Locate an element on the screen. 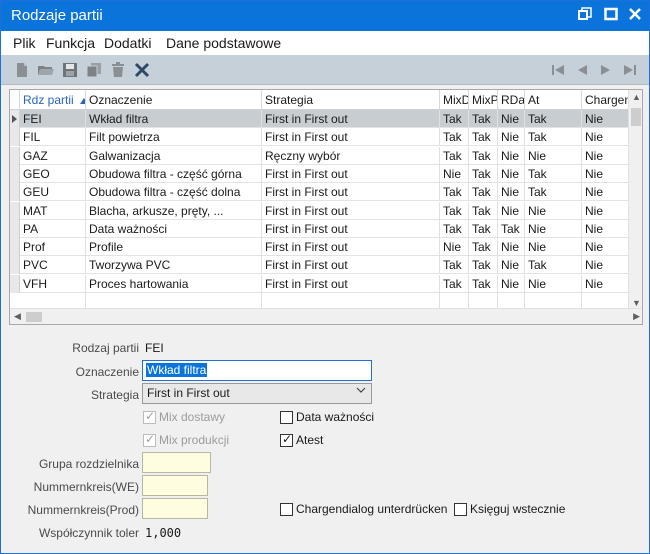 The height and width of the screenshot is (554, 650). strategia-select: First in First out is located at coordinates (257, 393).